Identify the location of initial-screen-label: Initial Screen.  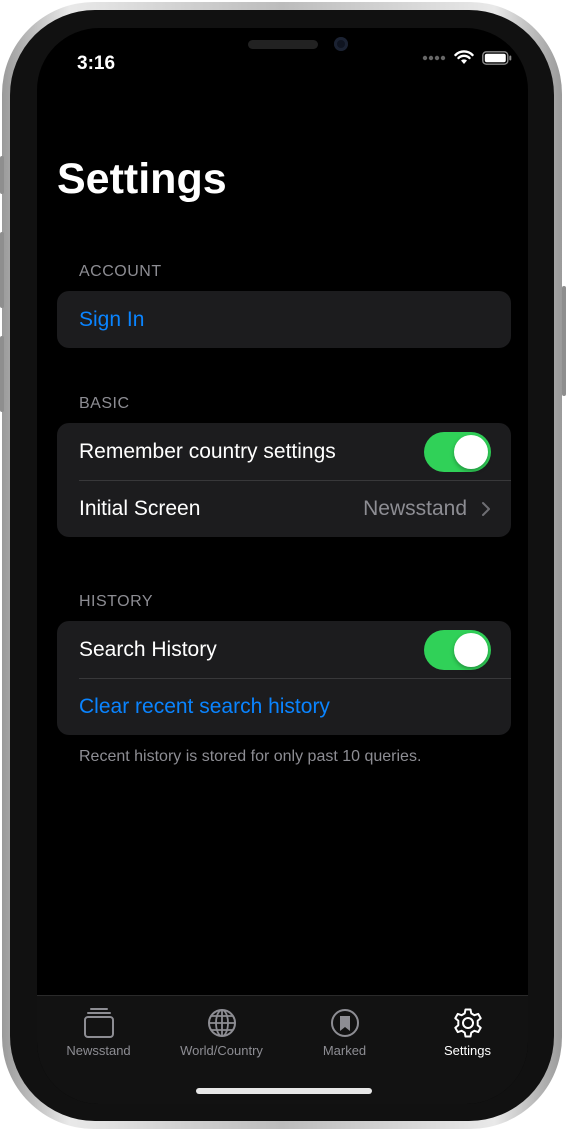
(140, 508).